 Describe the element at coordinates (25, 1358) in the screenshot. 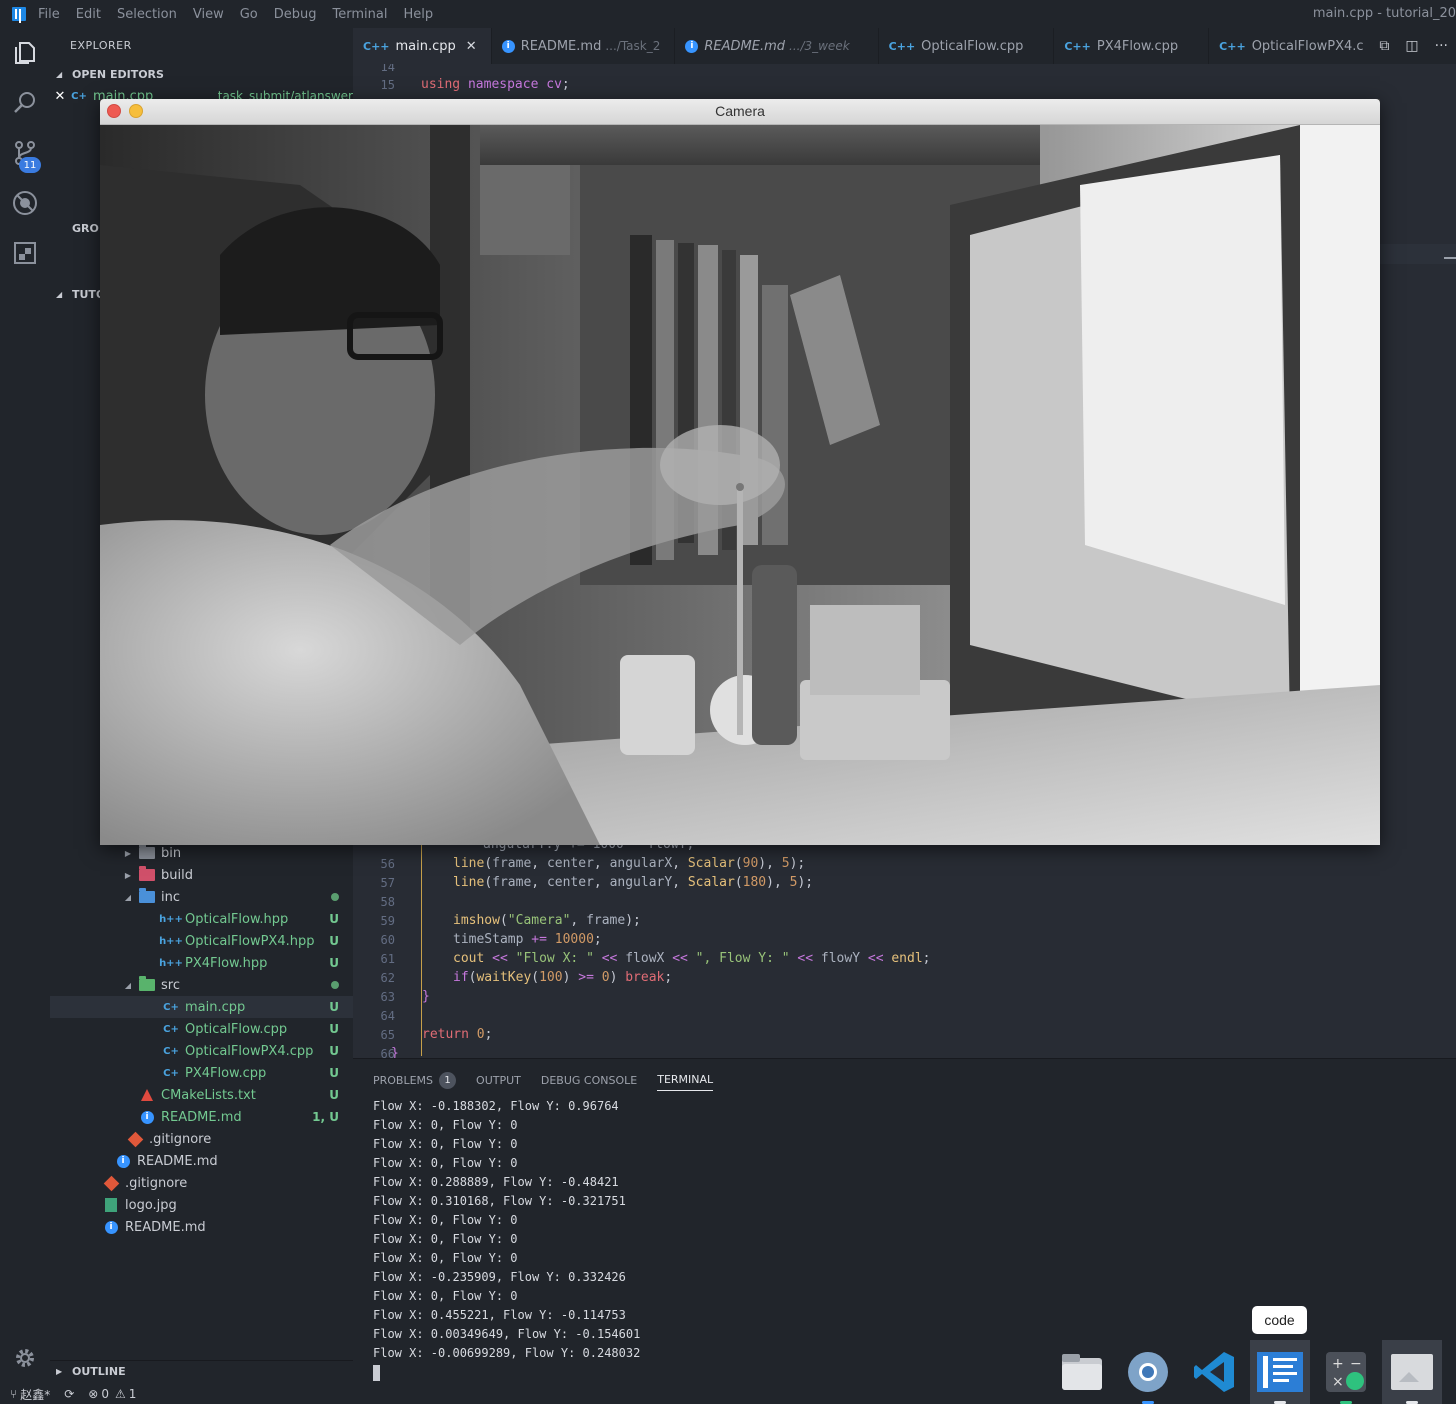

I see `gear-icon` at that location.